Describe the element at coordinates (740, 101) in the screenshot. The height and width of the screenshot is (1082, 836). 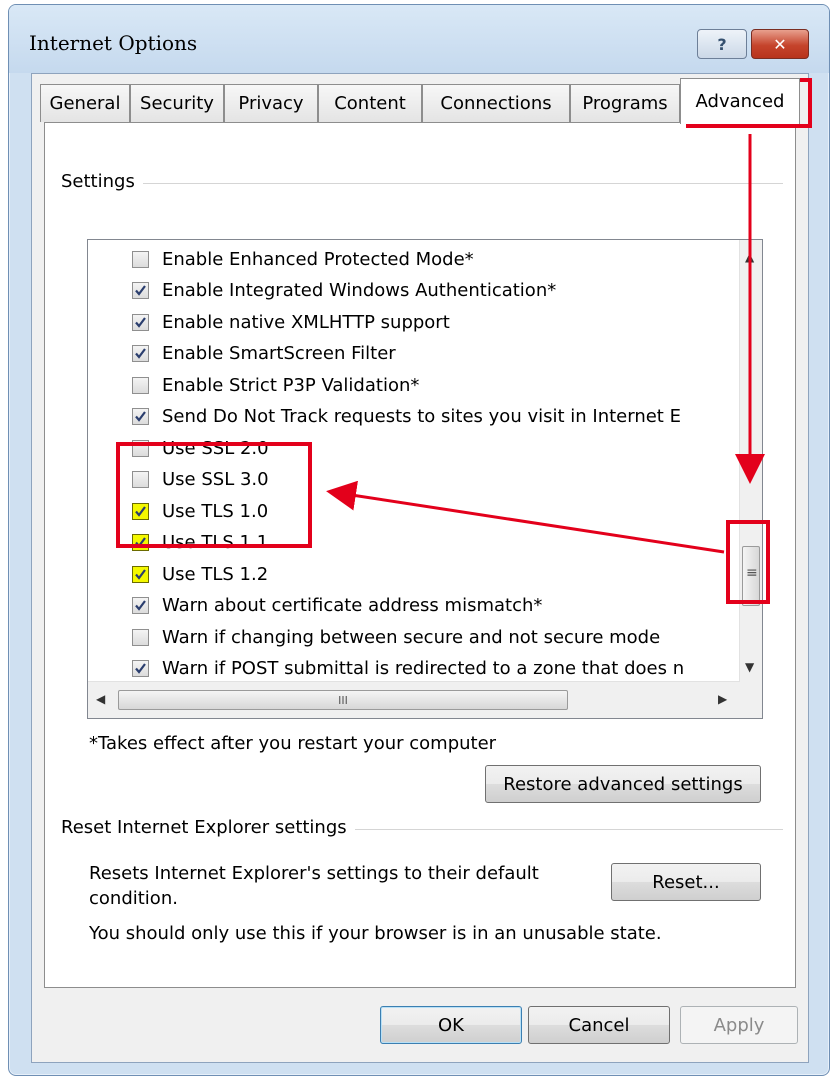
I see `tab-advanced: Advanced` at that location.